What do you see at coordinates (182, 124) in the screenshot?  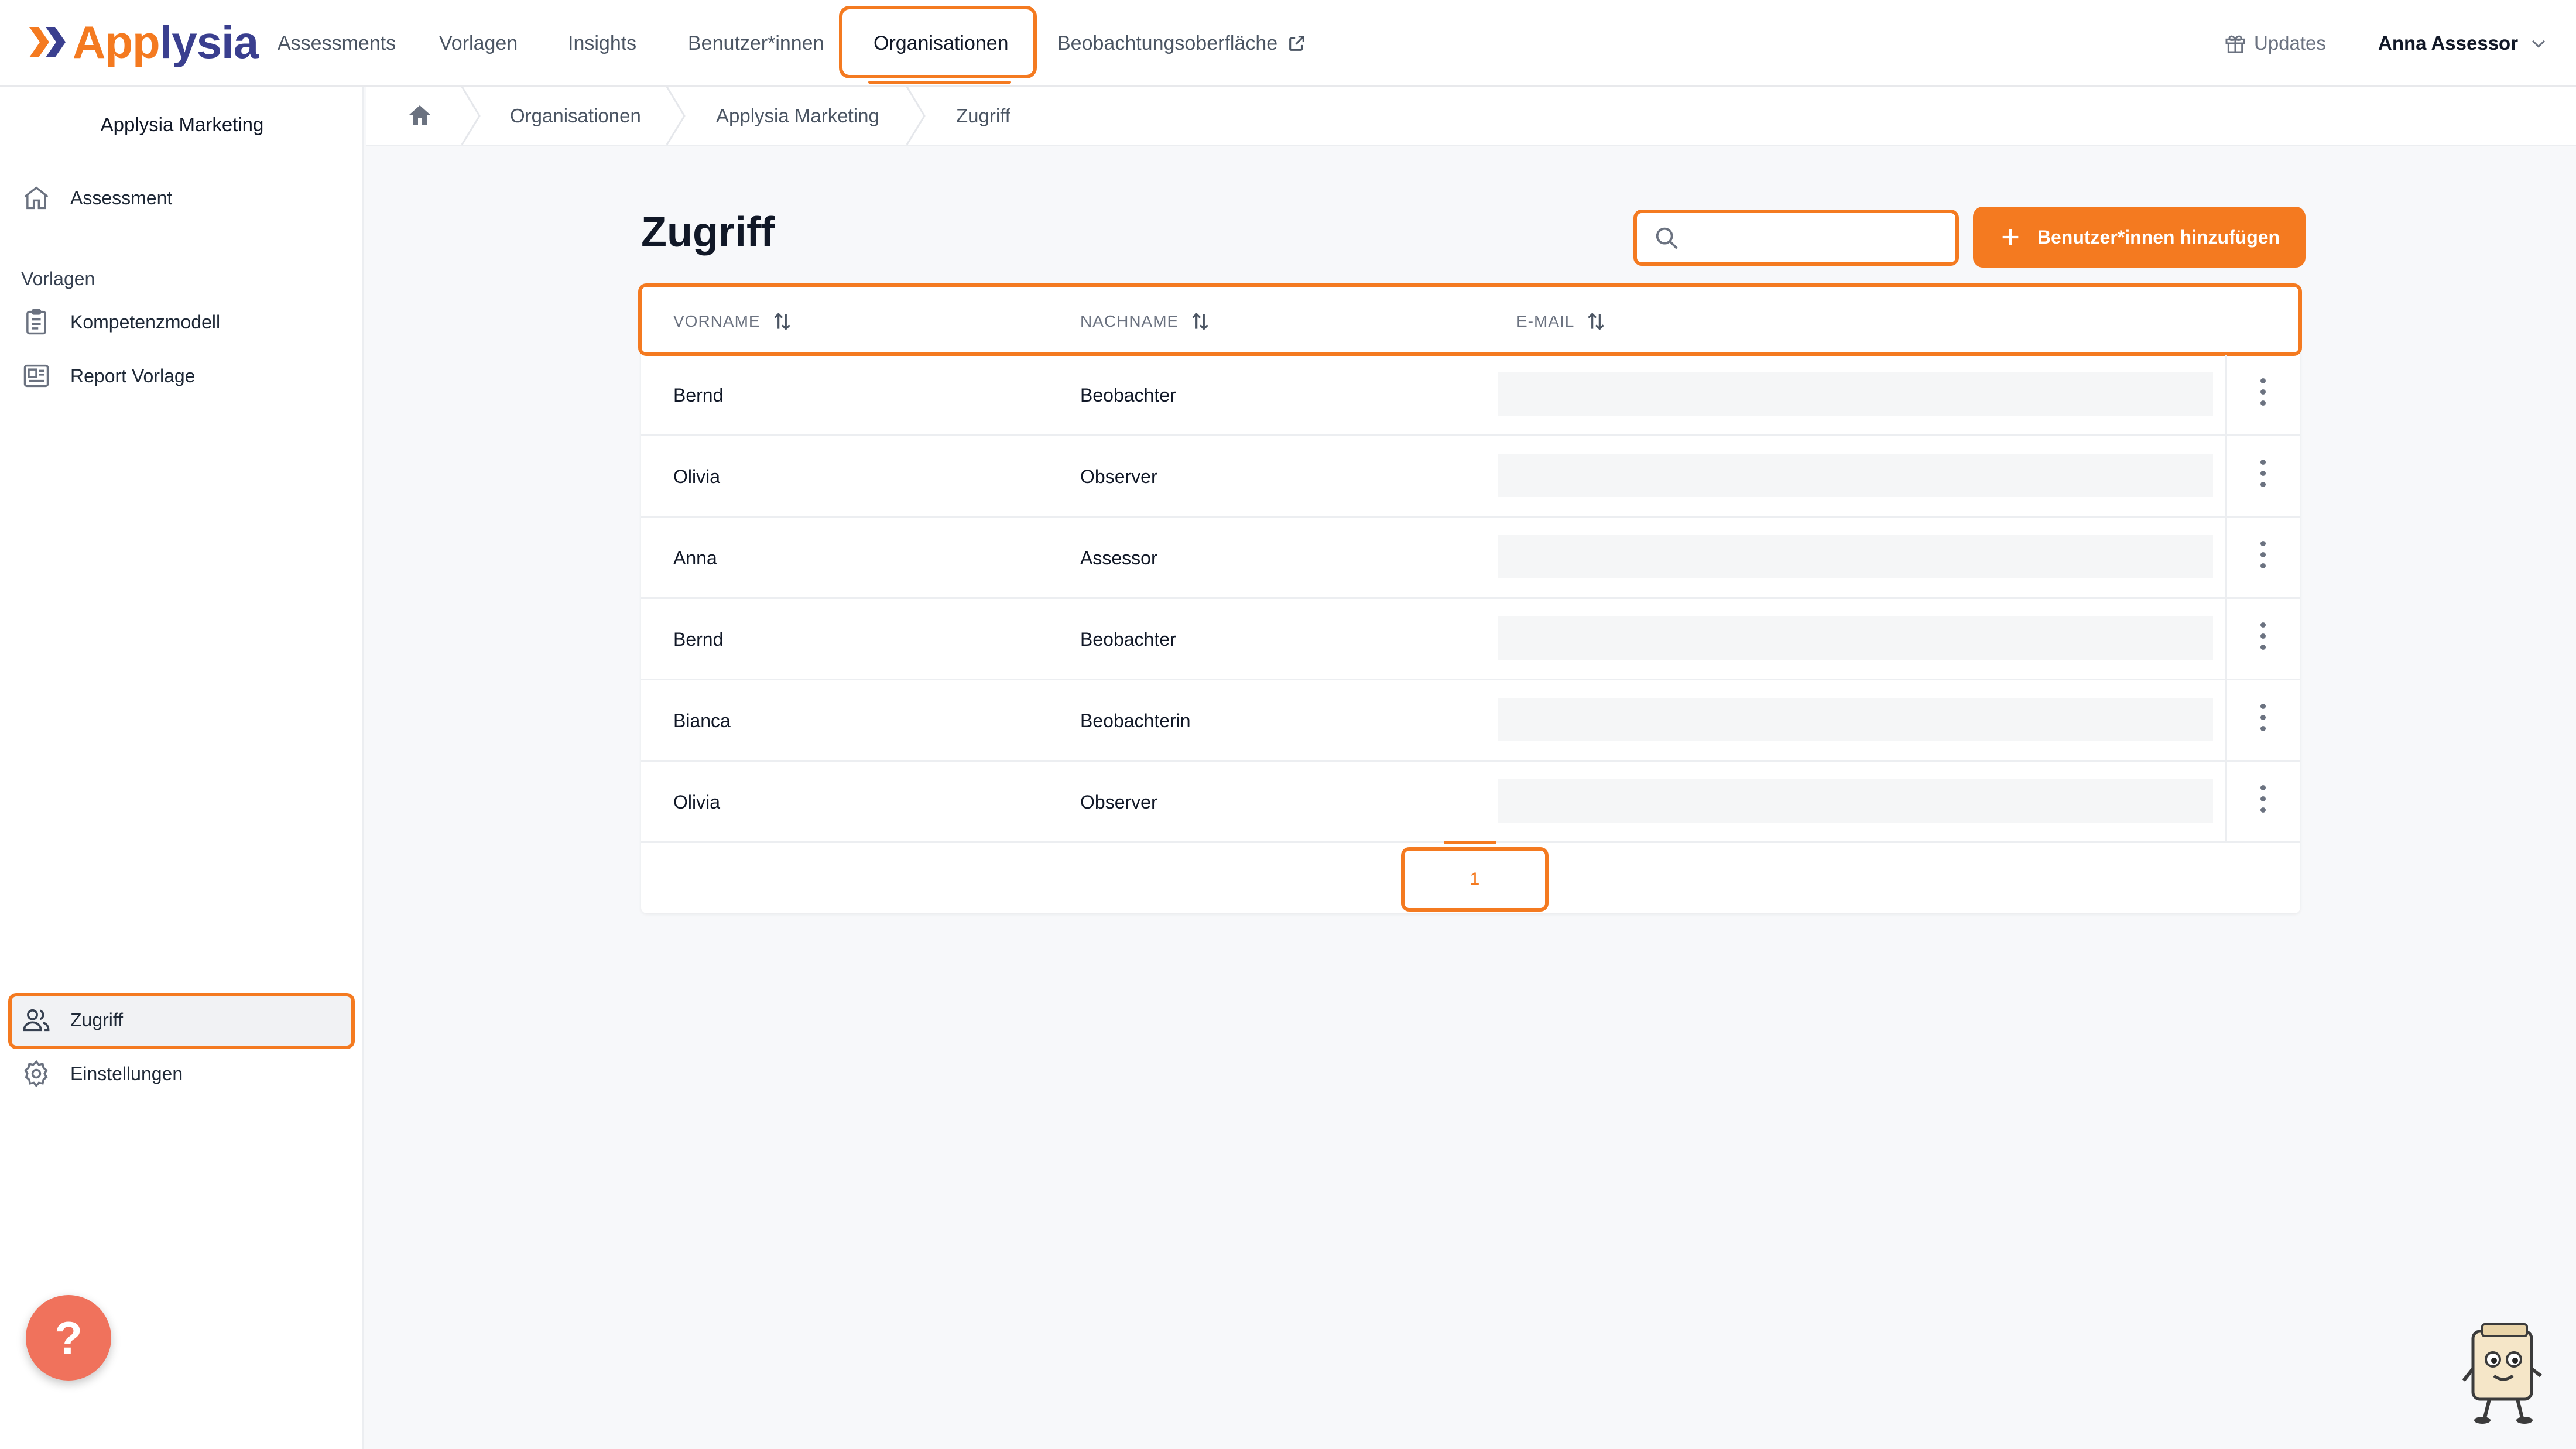 I see `sidebar-org-name: Applysia Marketing` at bounding box center [182, 124].